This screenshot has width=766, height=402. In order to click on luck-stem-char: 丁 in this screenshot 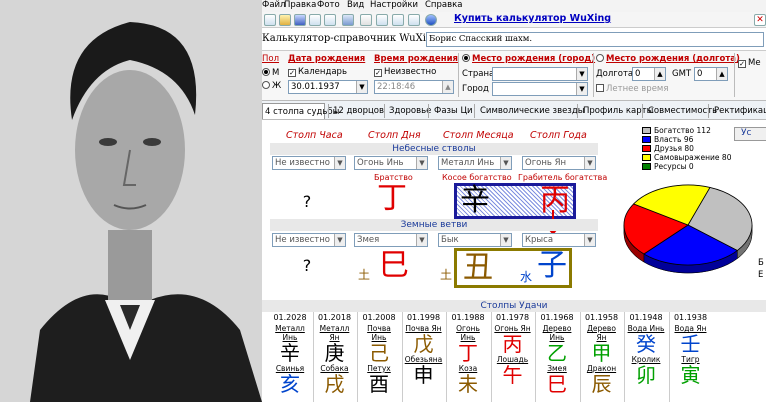, I will do `click(468, 353)`.